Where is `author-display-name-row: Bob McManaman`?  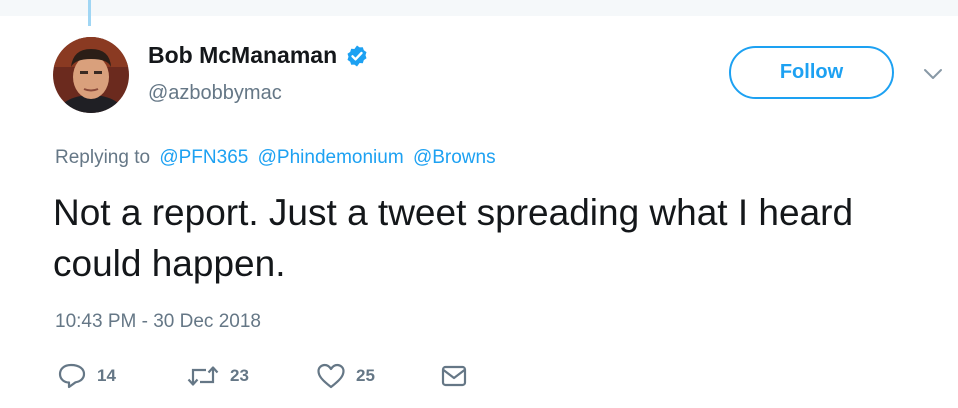
author-display-name-row: Bob McManaman is located at coordinates (258, 55).